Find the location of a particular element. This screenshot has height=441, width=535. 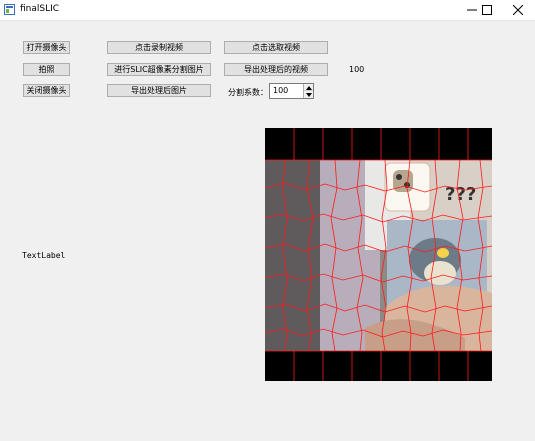

segmentation-coefficient-value: 100 is located at coordinates (281, 90).